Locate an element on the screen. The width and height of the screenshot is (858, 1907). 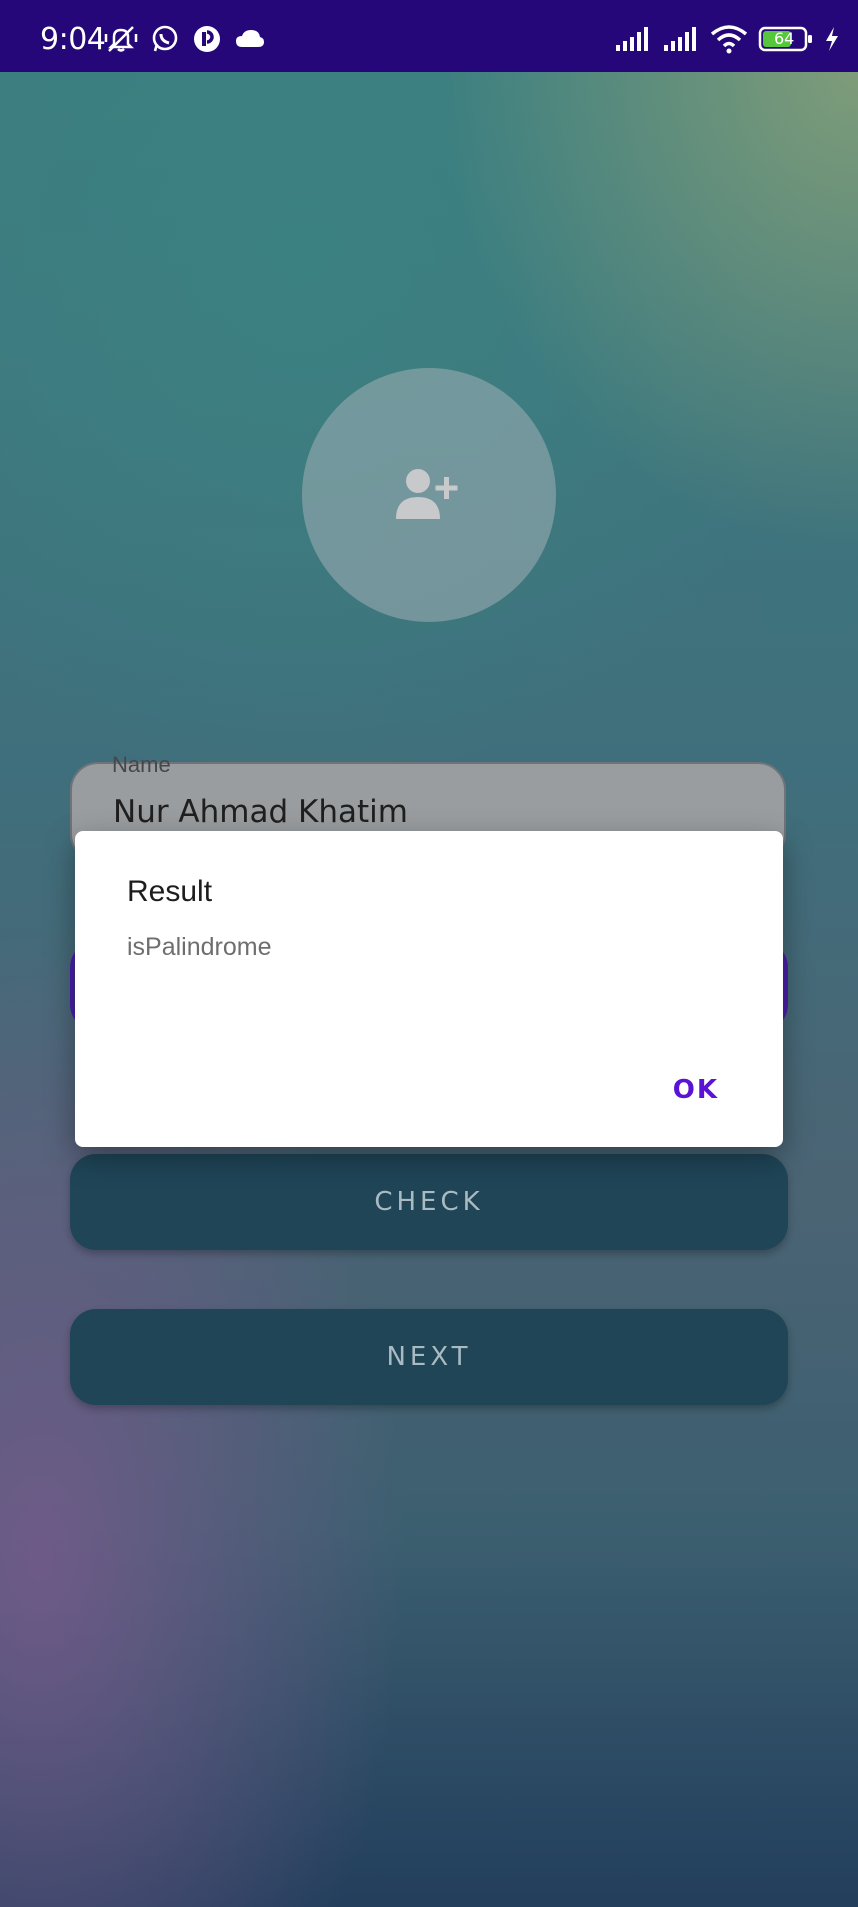
add-photo-button is located at coordinates (429, 495).